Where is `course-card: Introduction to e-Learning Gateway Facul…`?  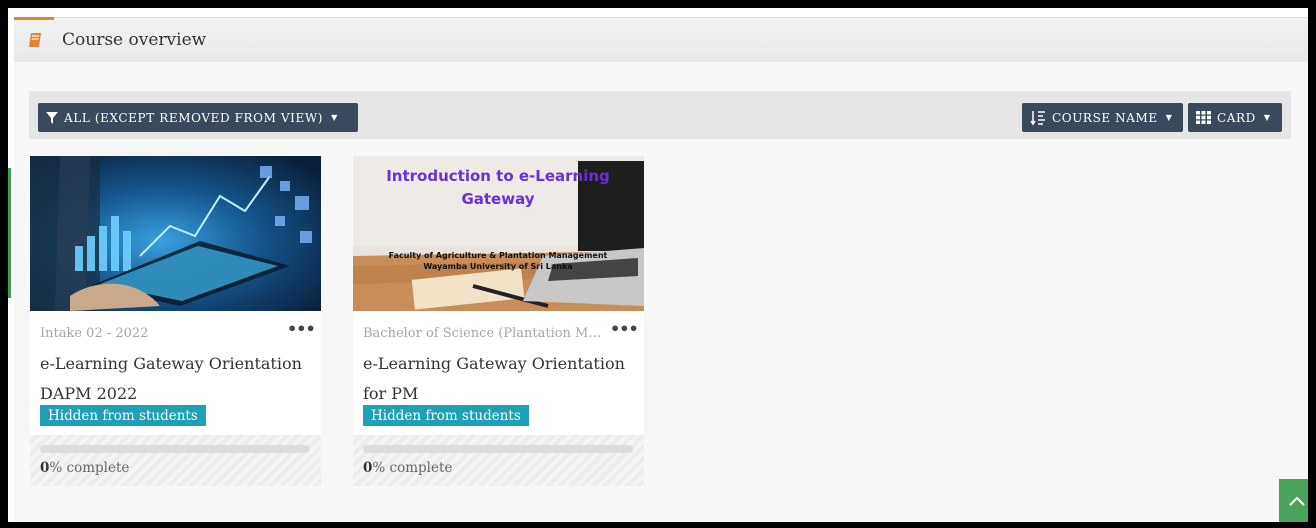 course-card: Introduction to e-Learning Gateway Facul… is located at coordinates (498, 321).